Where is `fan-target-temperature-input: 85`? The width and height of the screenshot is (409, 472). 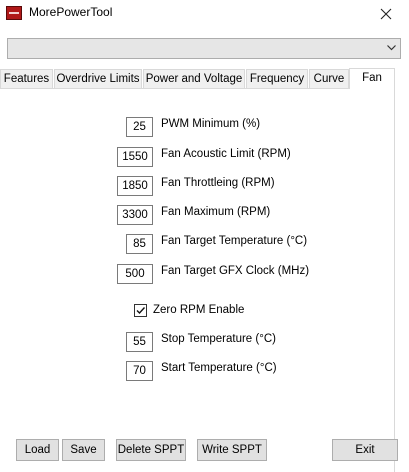
fan-target-temperature-input: 85 is located at coordinates (139, 244).